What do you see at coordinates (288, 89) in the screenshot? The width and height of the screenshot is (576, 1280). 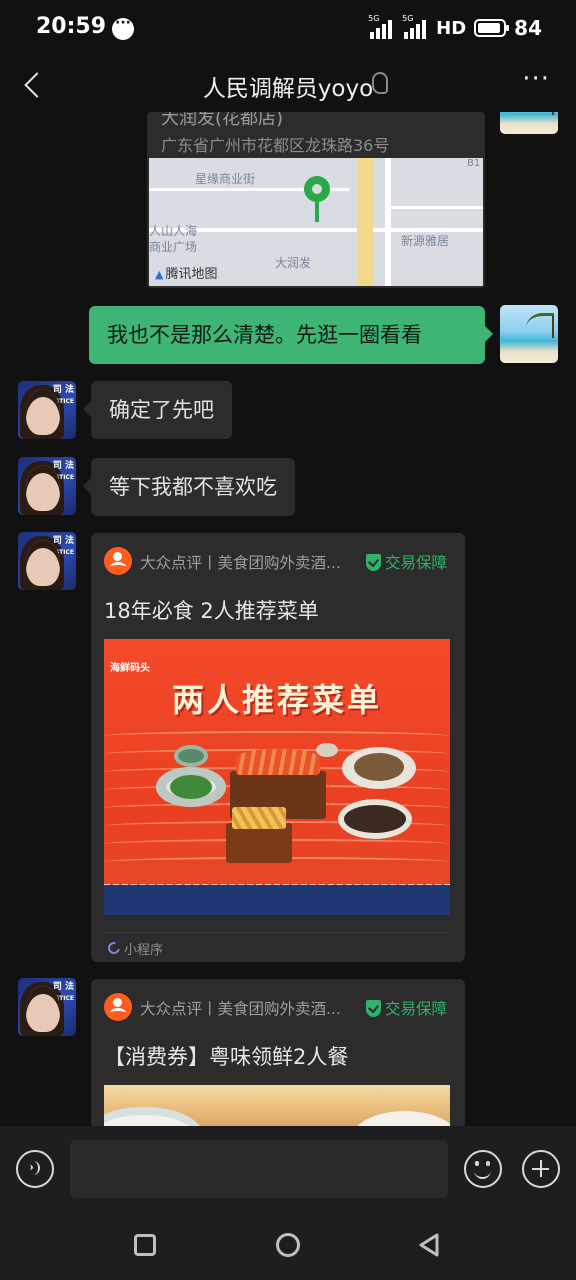 I see `chat-title: 人民调解员yoyo` at bounding box center [288, 89].